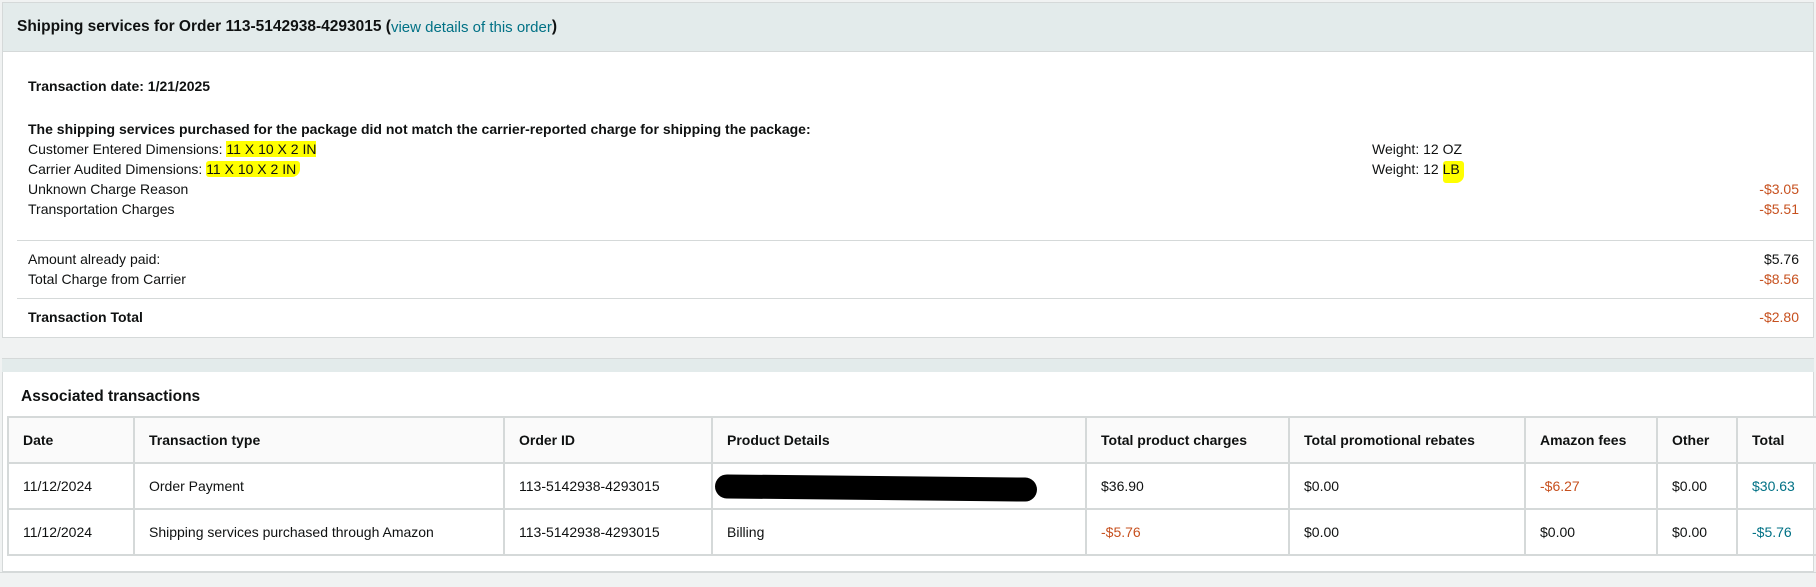 The height and width of the screenshot is (587, 1816). I want to click on customer-weight-unit: OZ, so click(1452, 149).